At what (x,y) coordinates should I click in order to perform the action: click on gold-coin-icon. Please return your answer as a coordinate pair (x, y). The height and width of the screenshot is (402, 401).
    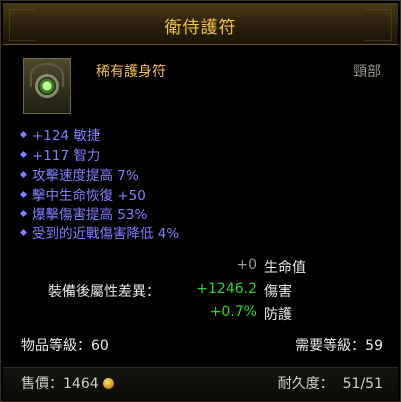
    Looking at the image, I should click on (108, 383).